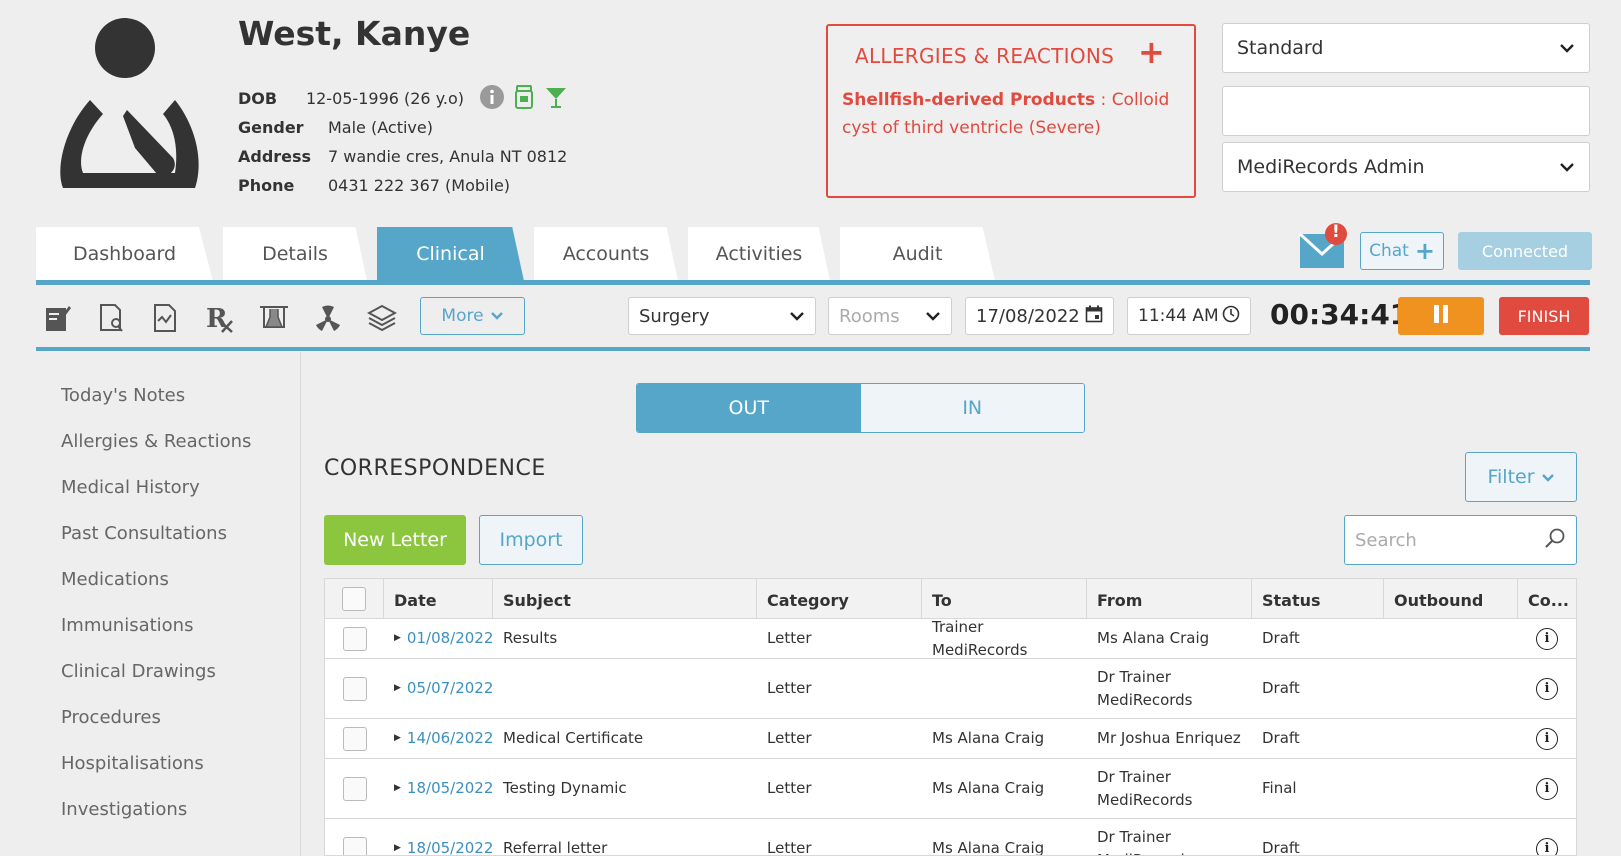 The width and height of the screenshot is (1621, 856). Describe the element at coordinates (917, 254) in the screenshot. I see `tab-audit: Audit` at that location.